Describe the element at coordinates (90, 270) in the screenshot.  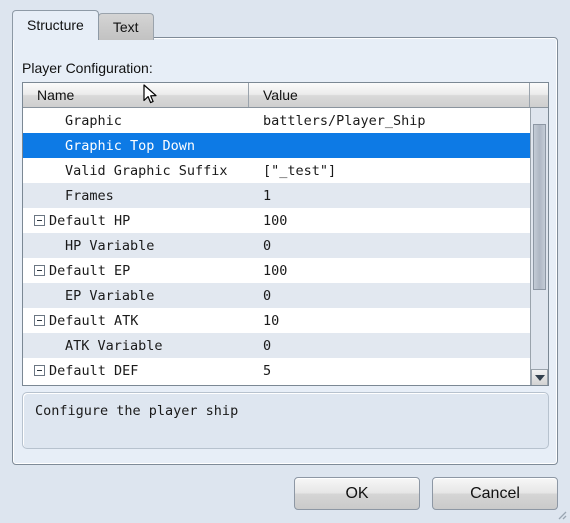
I see `row-name-label: Default EP` at that location.